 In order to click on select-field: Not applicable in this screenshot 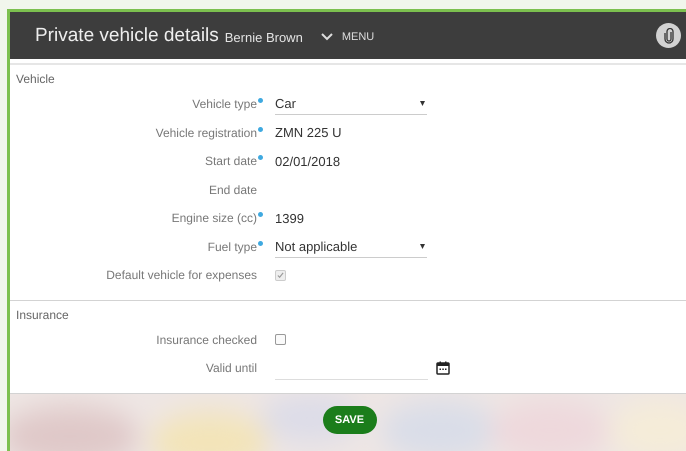, I will do `click(351, 247)`.